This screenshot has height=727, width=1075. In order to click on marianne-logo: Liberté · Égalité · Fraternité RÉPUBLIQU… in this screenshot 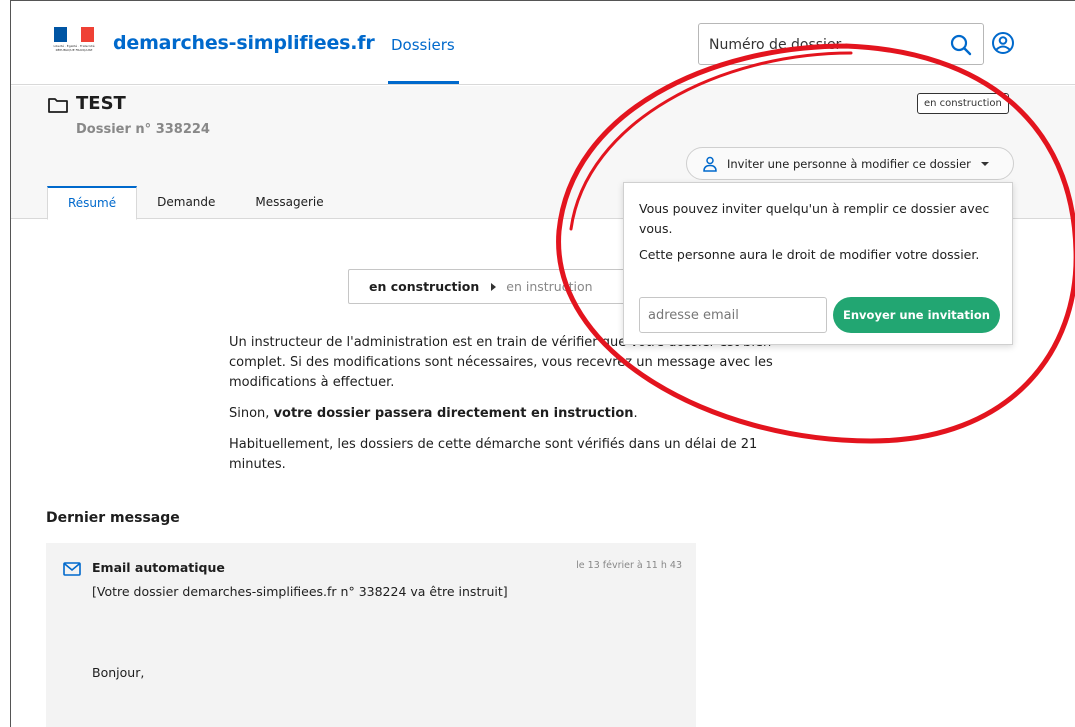, I will do `click(74, 45)`.